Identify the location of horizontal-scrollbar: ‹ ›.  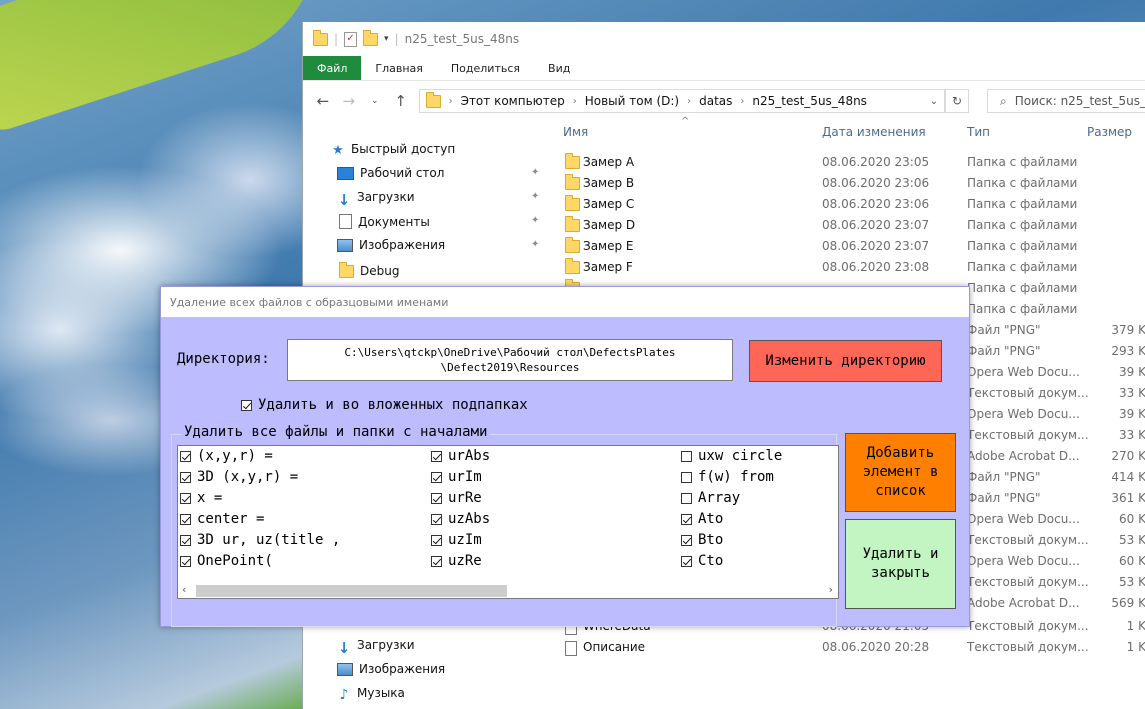
(508, 590).